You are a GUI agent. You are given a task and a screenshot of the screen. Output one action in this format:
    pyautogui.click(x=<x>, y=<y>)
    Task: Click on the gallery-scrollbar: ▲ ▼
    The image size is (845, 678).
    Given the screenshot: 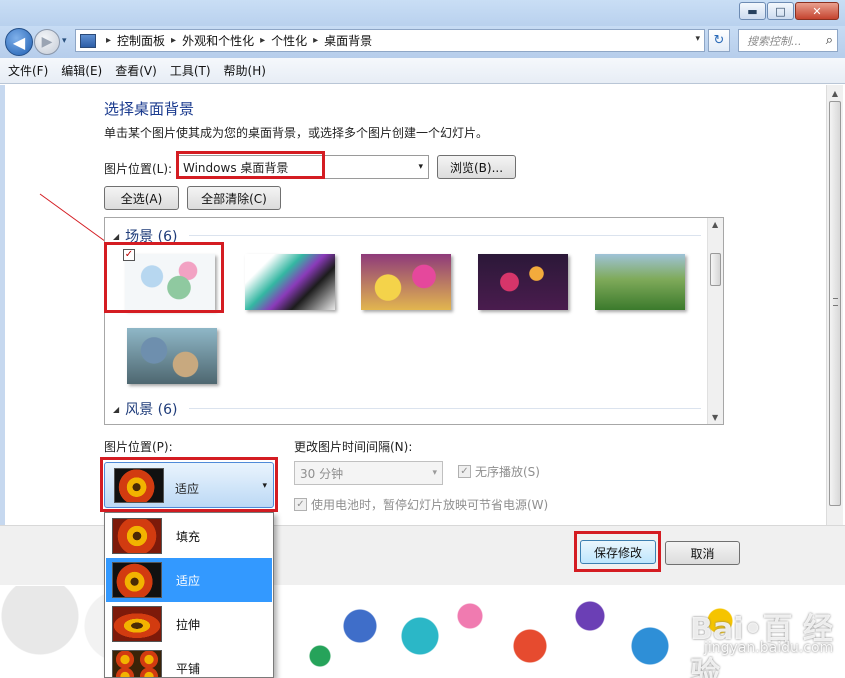 What is the action you would take?
    pyautogui.click(x=715, y=321)
    